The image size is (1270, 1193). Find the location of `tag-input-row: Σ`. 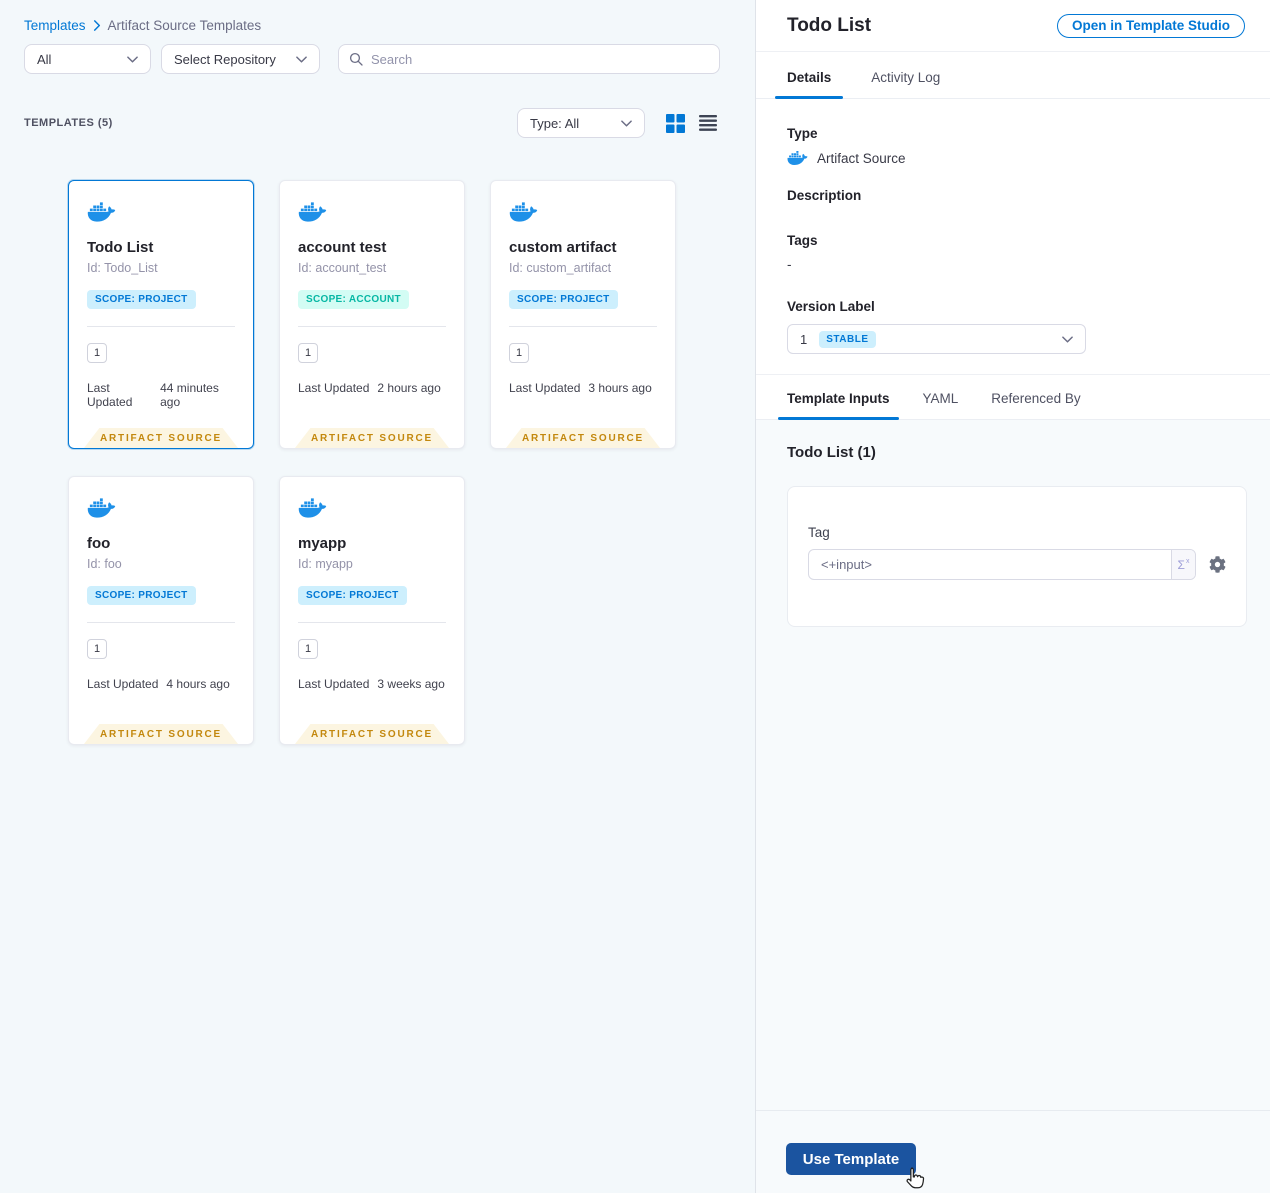

tag-input-row: Σ is located at coordinates (1017, 564).